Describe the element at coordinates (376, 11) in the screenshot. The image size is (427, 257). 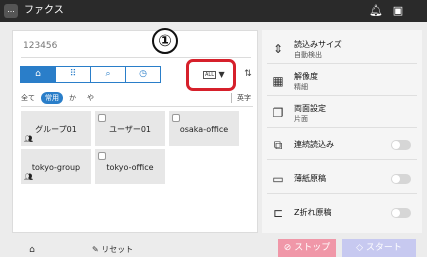
I see `bell-icon: 🔔︎` at that location.